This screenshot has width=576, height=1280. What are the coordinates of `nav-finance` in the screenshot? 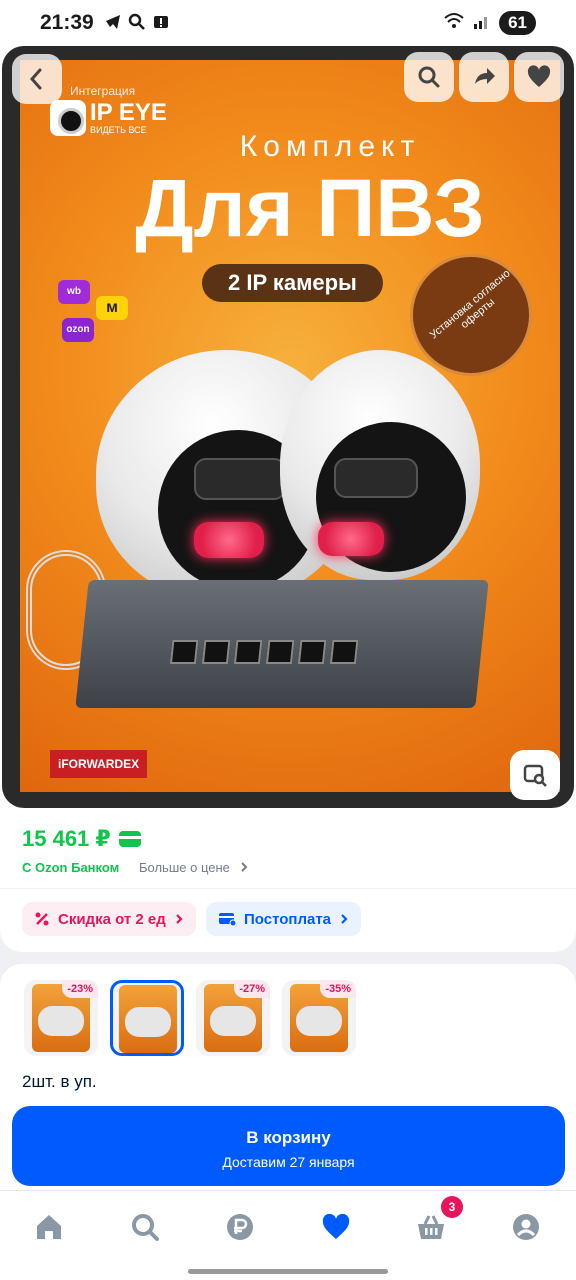 It's located at (240, 1227).